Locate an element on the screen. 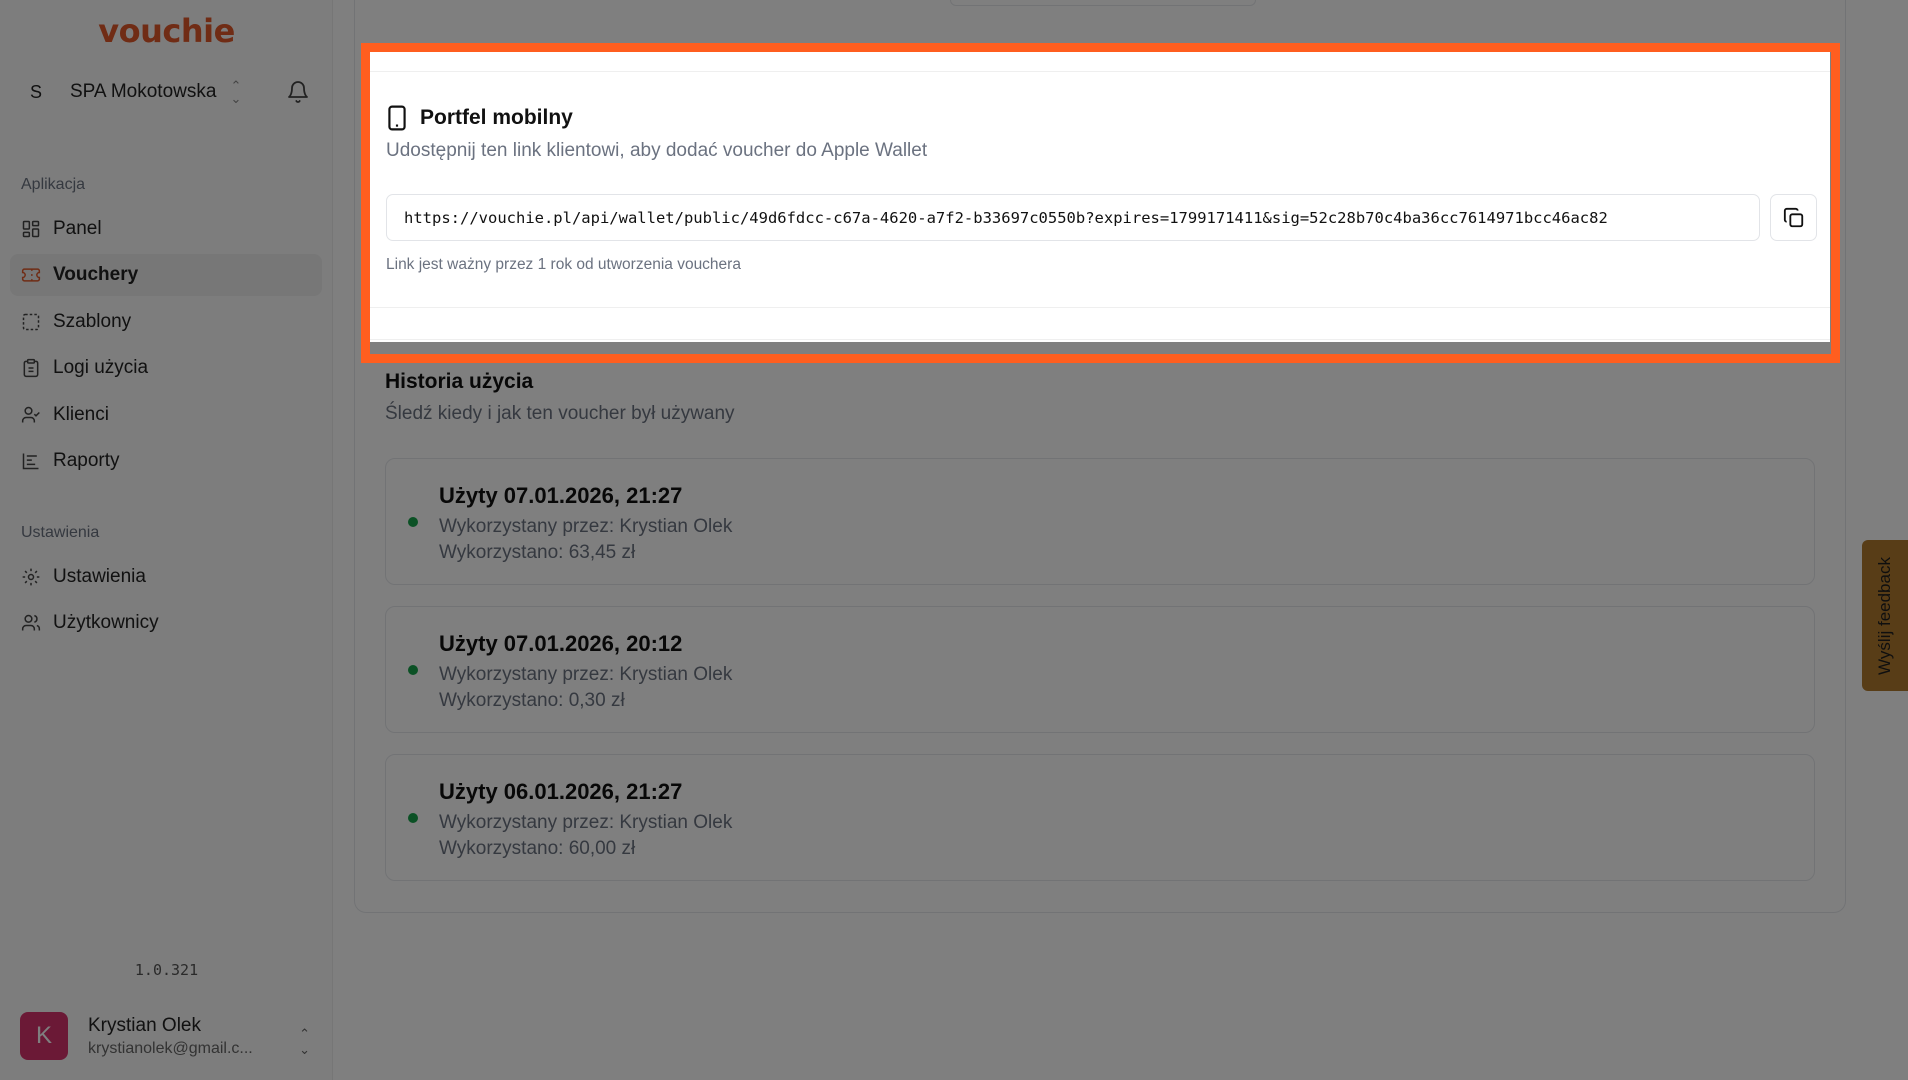  sidebar-item-ustawienia: Ustawienia is located at coordinates (166, 577).